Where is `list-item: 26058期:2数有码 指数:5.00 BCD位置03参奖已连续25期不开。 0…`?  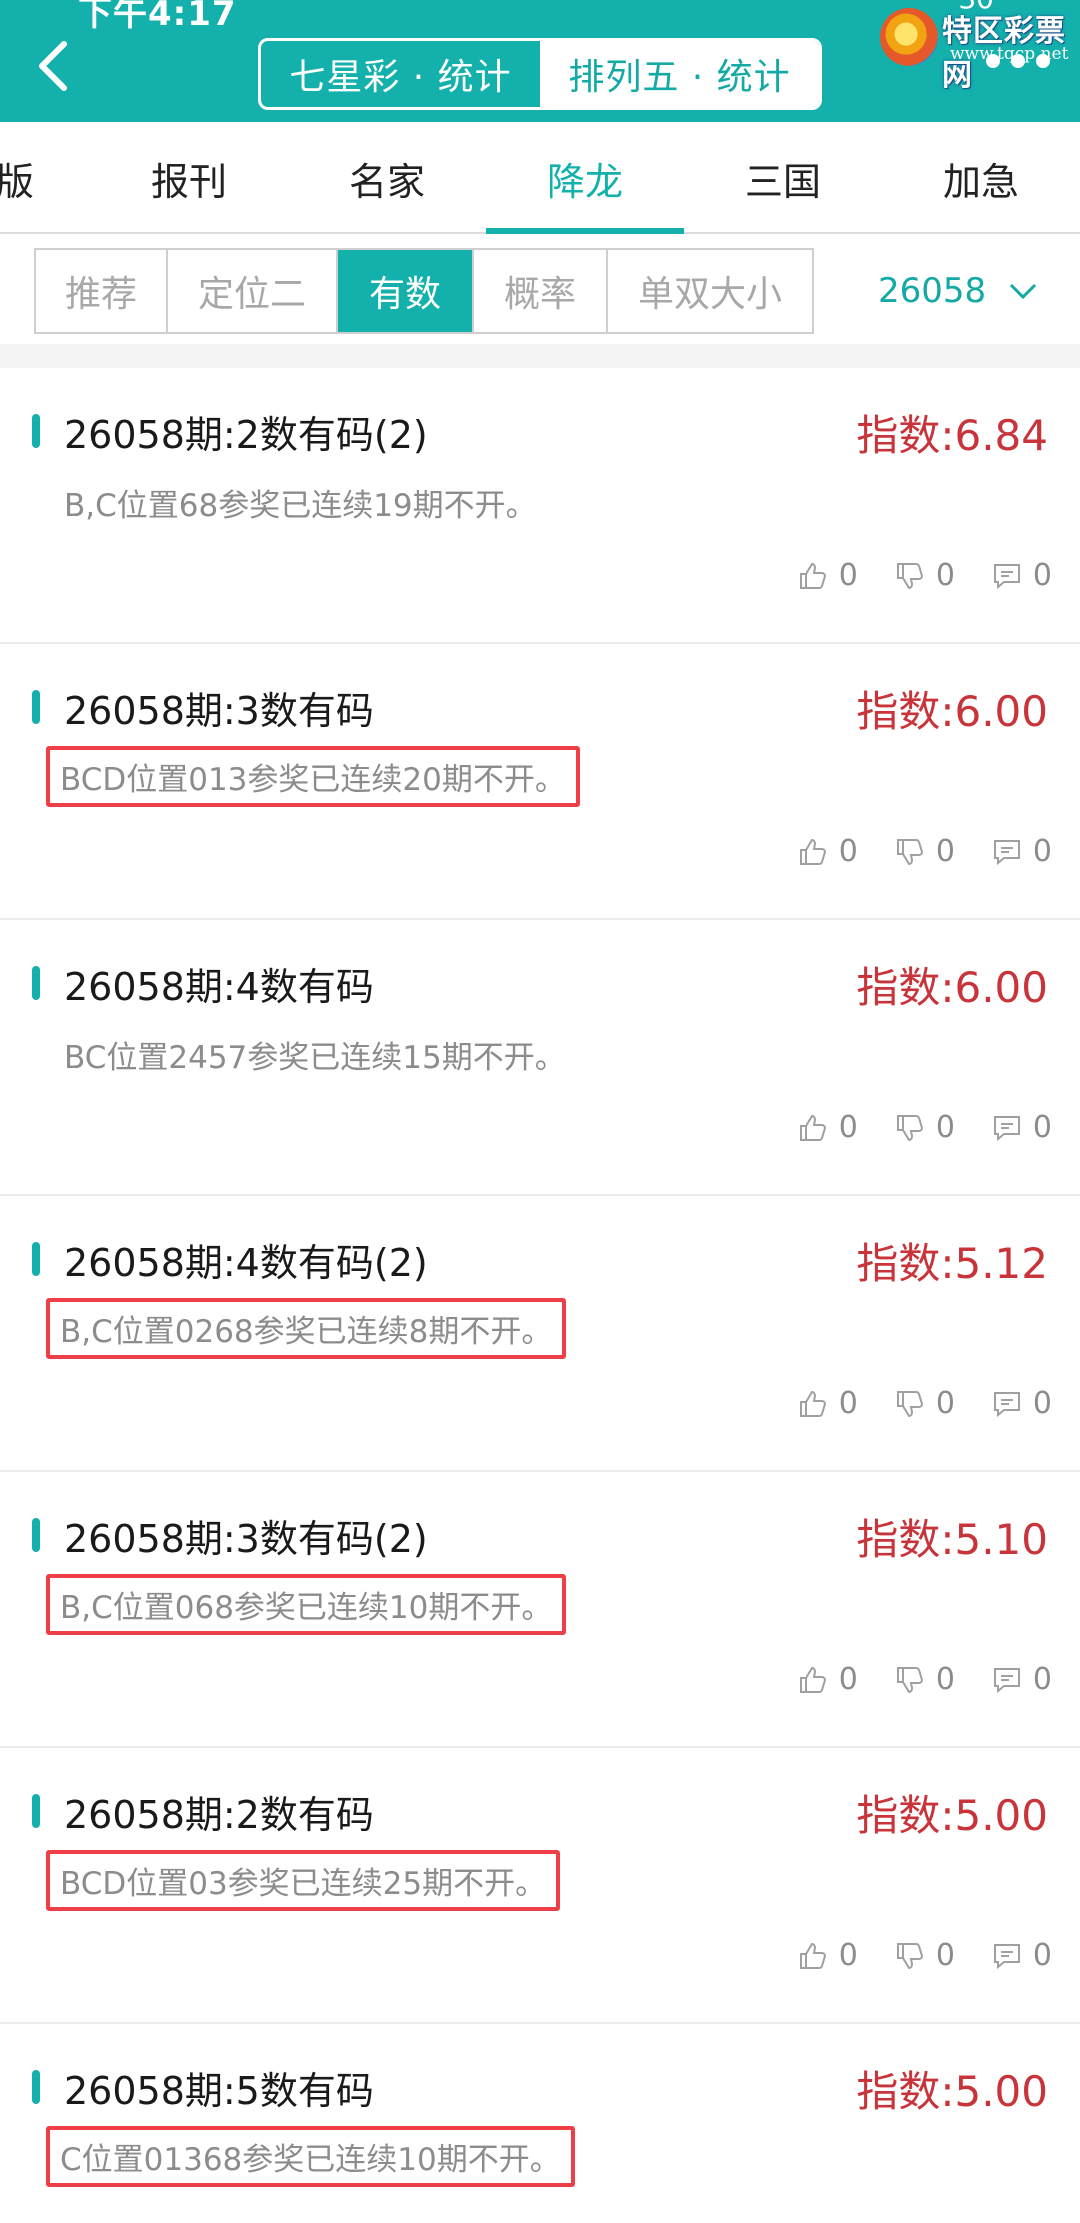 list-item: 26058期:2数有码 指数:5.00 BCD位置03参奖已连续25期不开。 0… is located at coordinates (540, 1886).